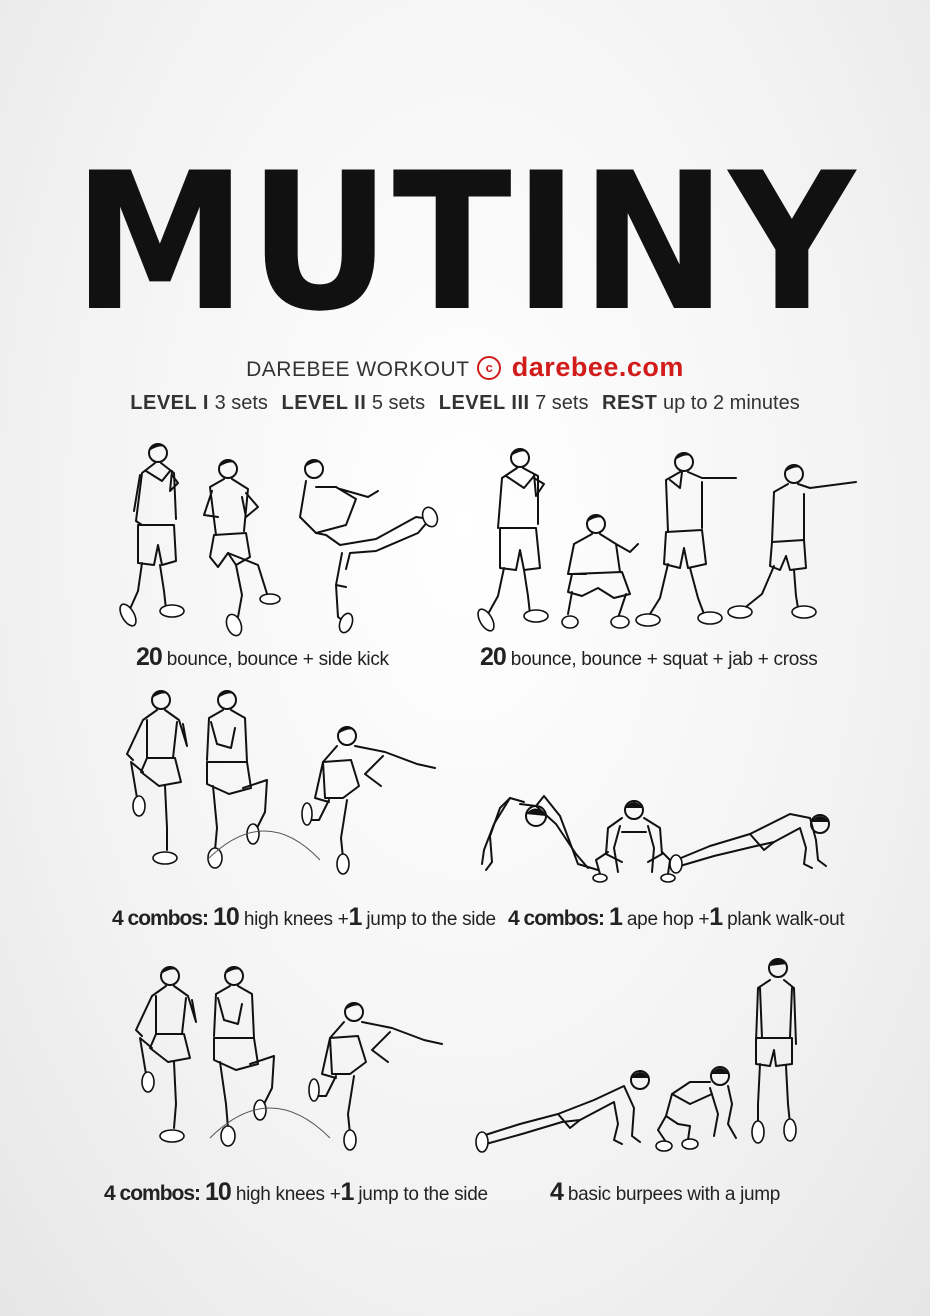 The height and width of the screenshot is (1316, 930). Describe the element at coordinates (277, 659) in the screenshot. I see `exercise-1-text: bounce, bounce + side kick` at that location.